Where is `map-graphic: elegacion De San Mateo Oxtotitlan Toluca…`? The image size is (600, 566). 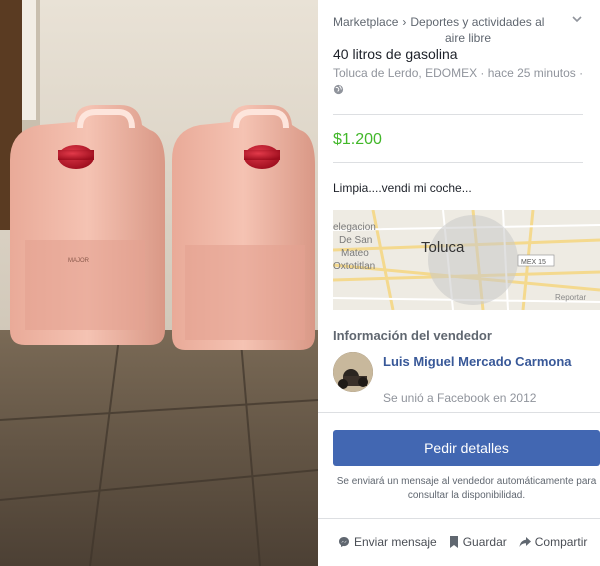
map-graphic: elegacion De San Mateo Oxtotitlan Toluca… is located at coordinates (466, 260).